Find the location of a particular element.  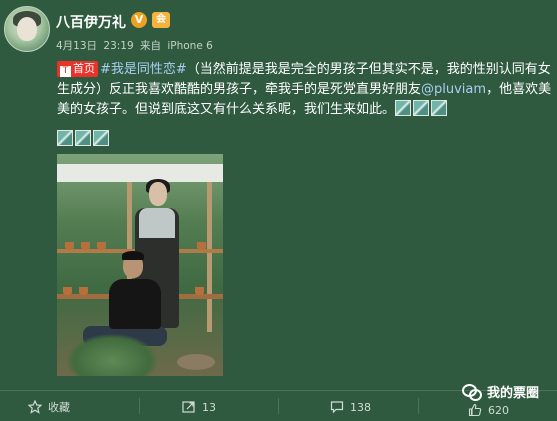

photo-canopy is located at coordinates (140, 173).